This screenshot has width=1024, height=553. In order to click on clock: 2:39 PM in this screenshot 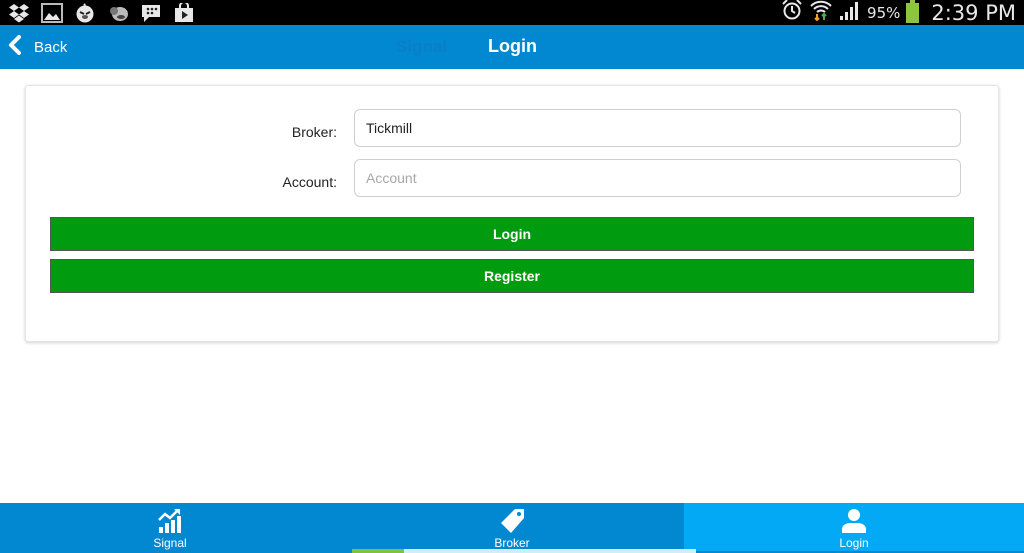, I will do `click(973, 12)`.